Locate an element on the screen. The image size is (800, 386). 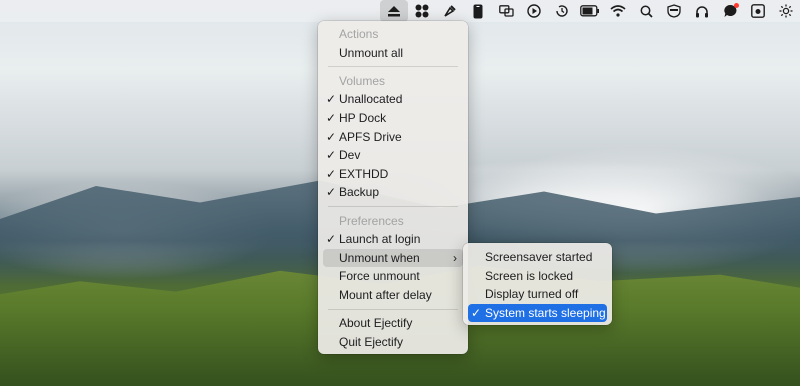
volume-label: HP Dock is located at coordinates (363, 117).